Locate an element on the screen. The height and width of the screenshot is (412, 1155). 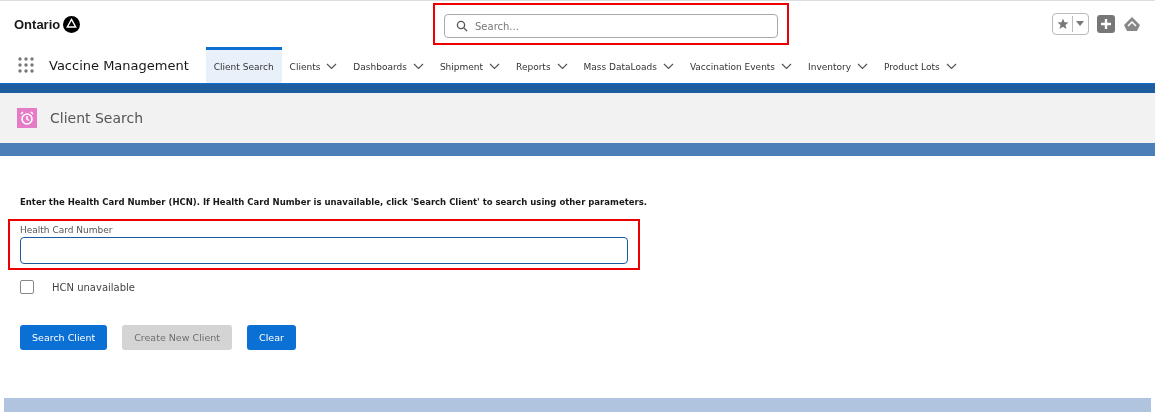
nav-tab: Client Search is located at coordinates (243, 65).